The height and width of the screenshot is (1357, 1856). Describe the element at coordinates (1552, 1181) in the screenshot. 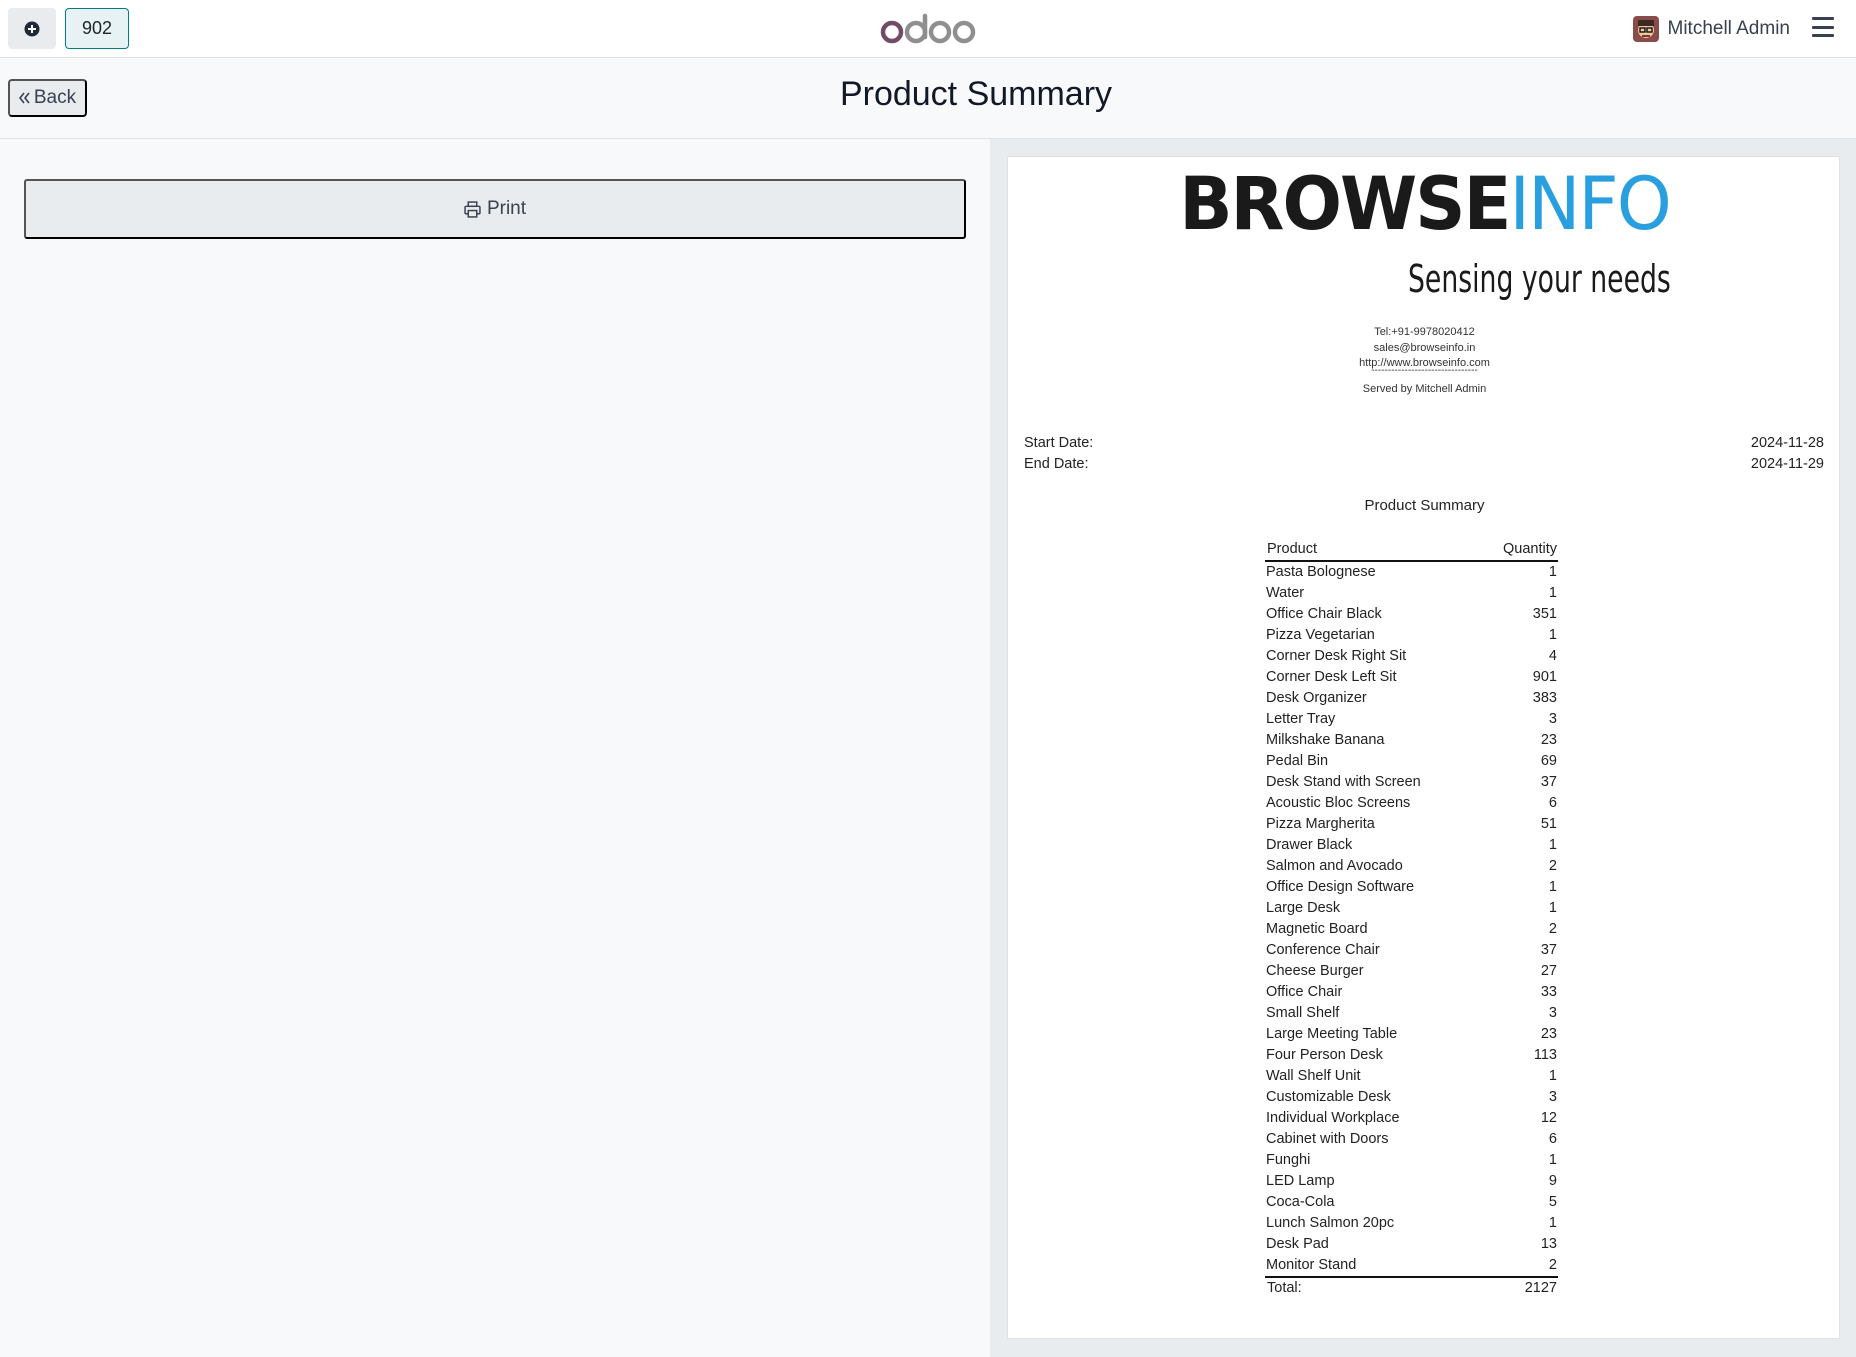

I see `product-quantity: 9` at that location.